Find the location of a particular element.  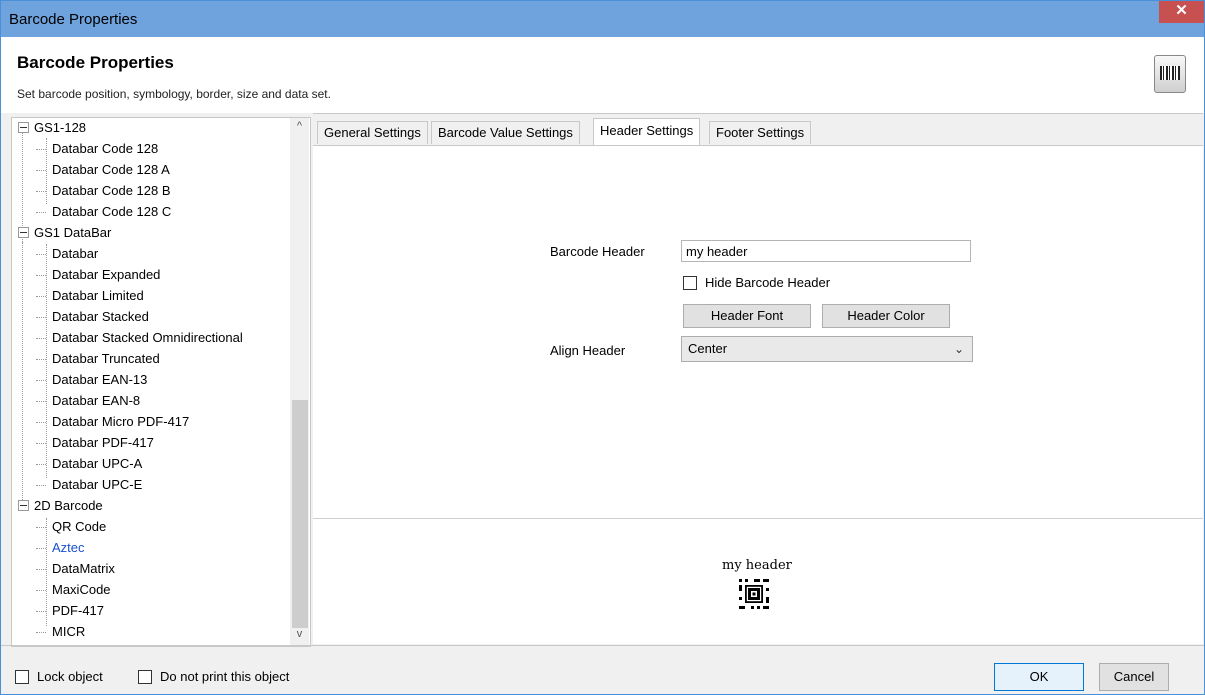

tree-item: Databar UPC-E is located at coordinates (89, 485).